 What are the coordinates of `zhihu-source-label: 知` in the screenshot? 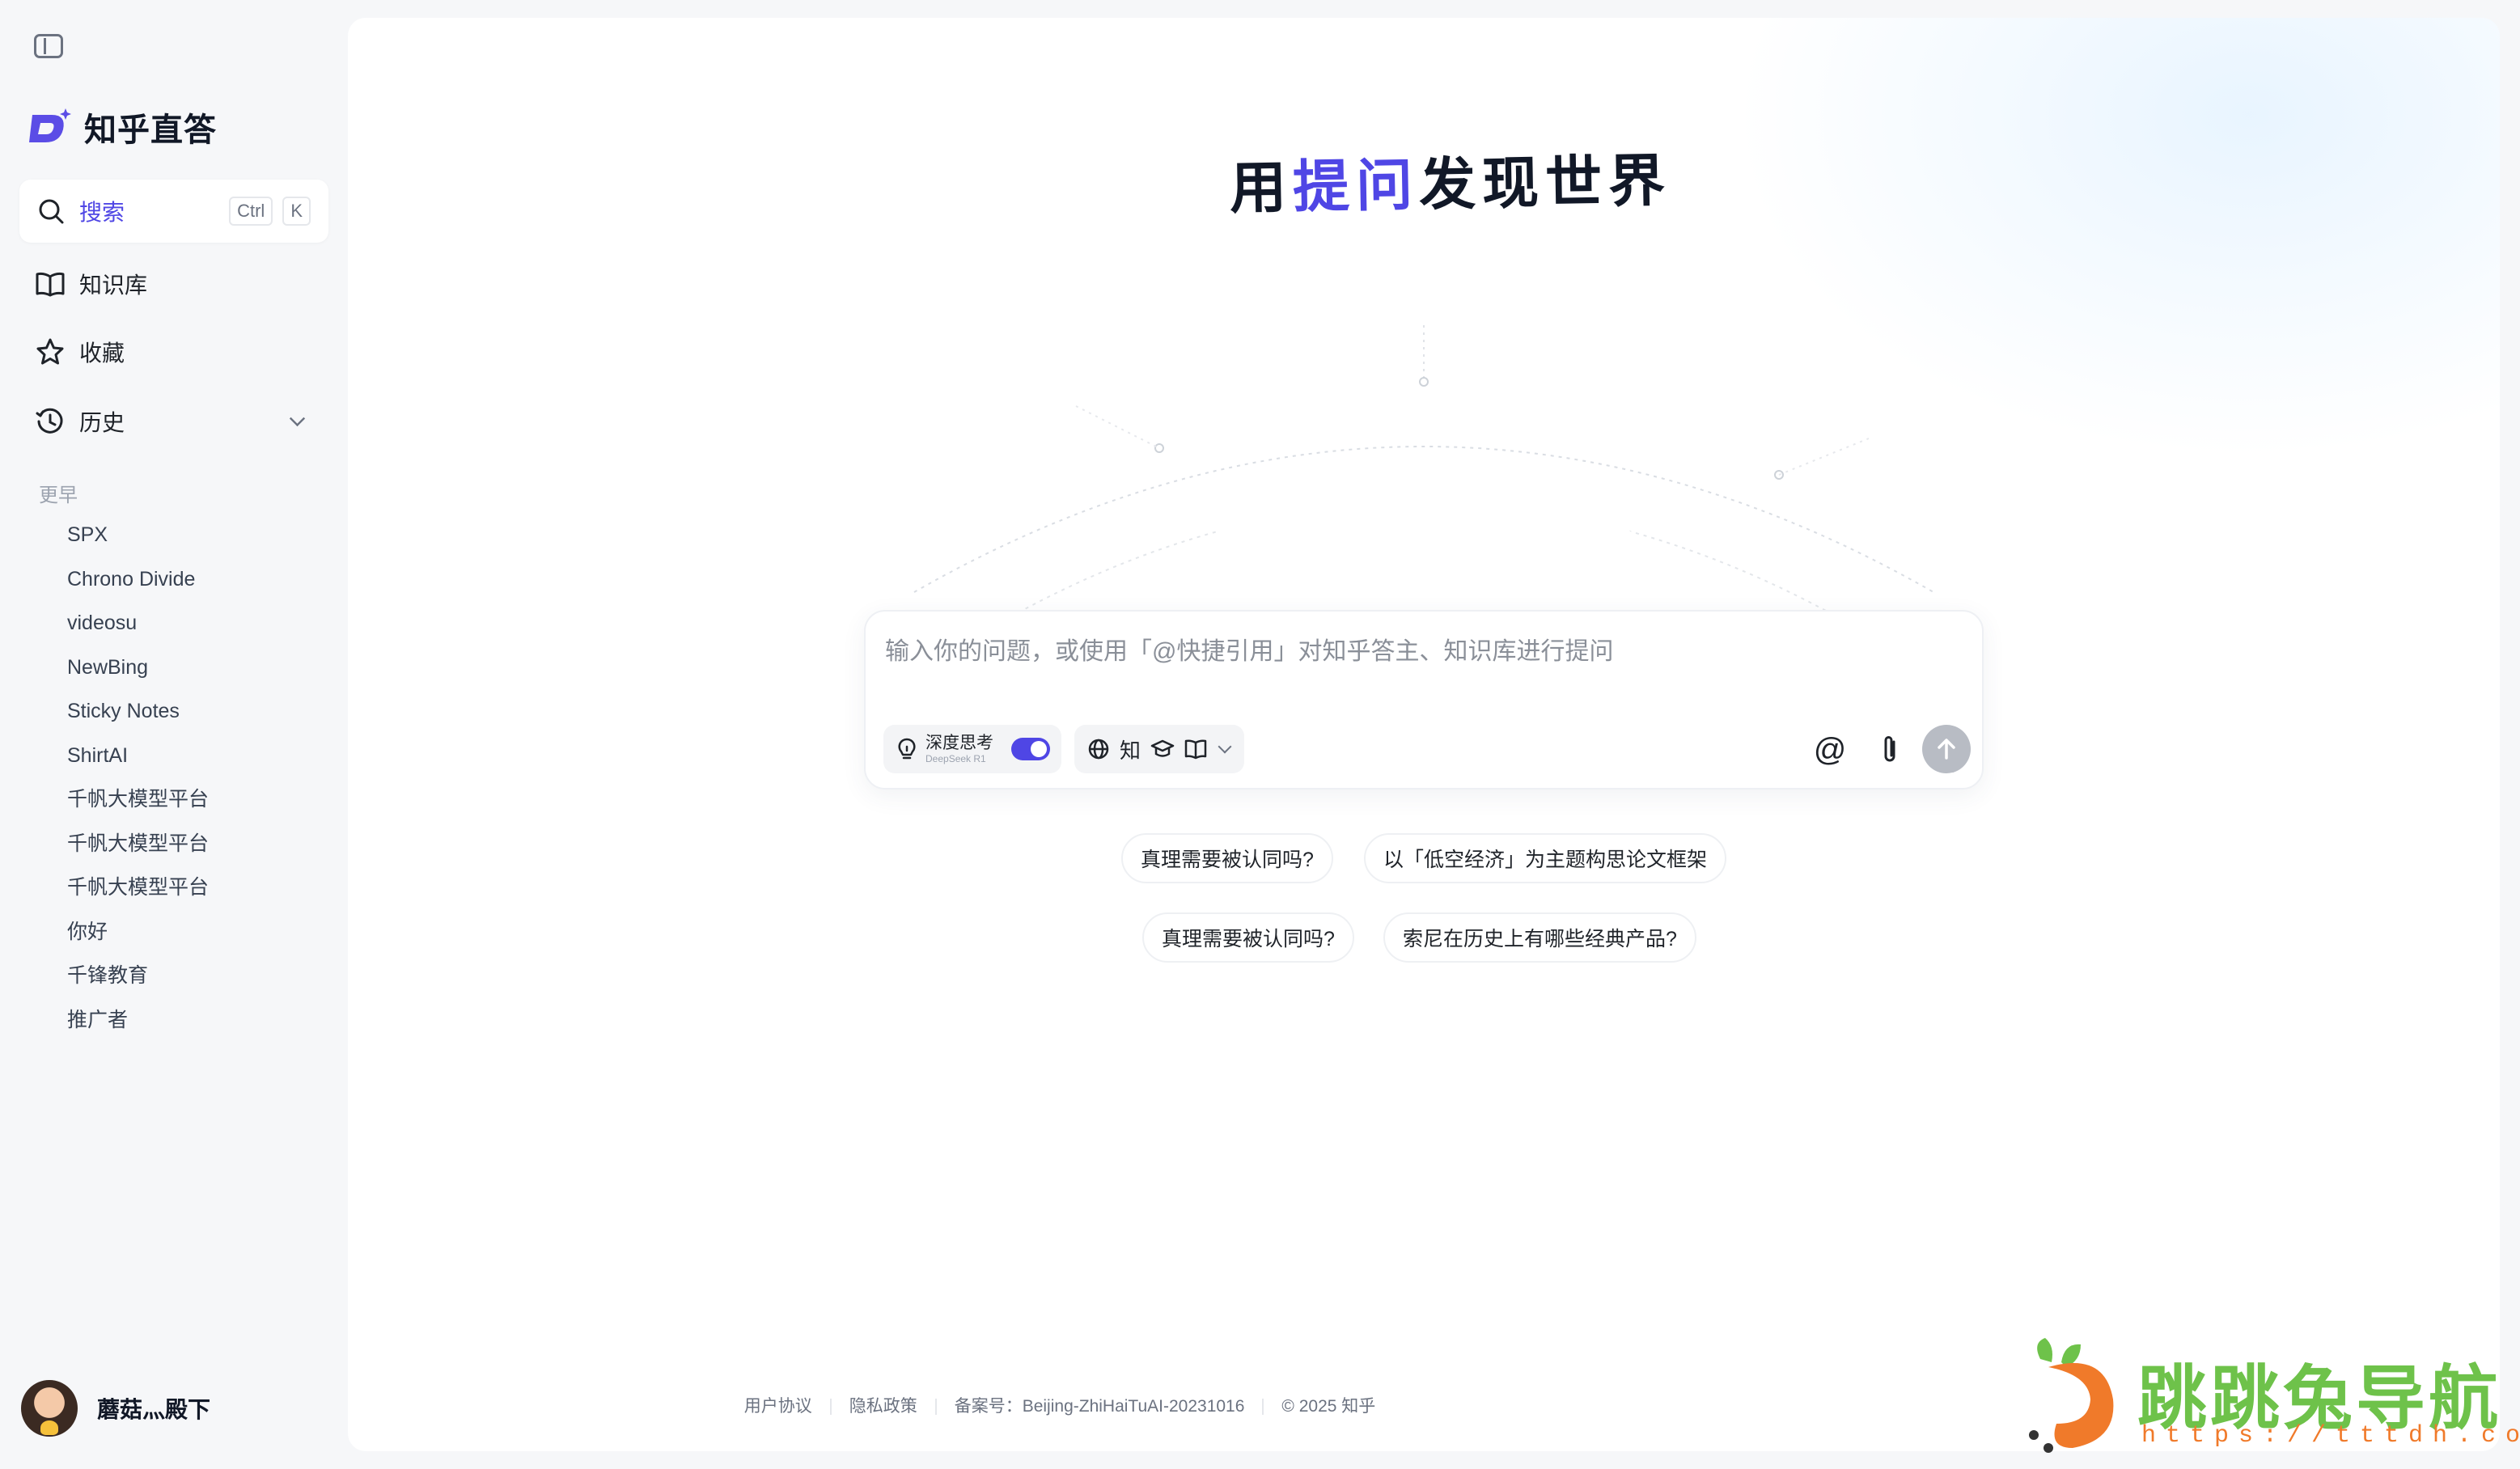 It's located at (1130, 750).